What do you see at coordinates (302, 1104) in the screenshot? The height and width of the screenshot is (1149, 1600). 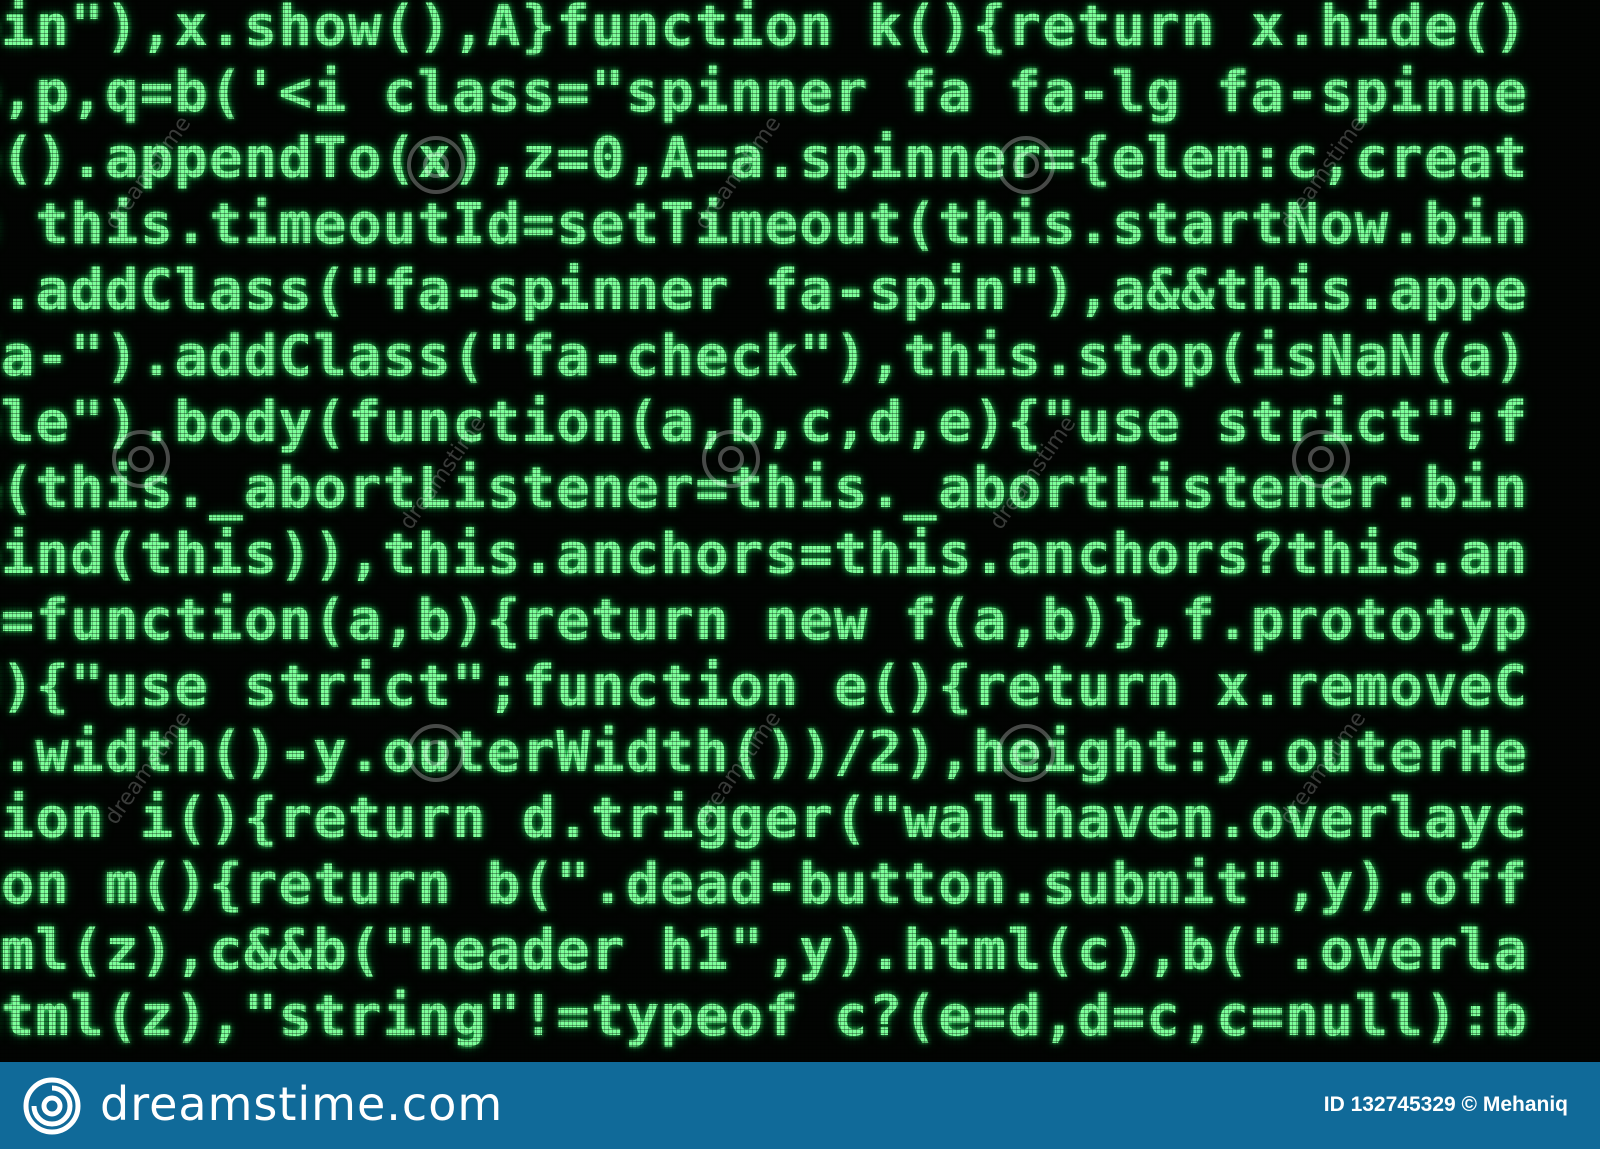 I see `dreamstime-logo-text: dreamstime.com` at bounding box center [302, 1104].